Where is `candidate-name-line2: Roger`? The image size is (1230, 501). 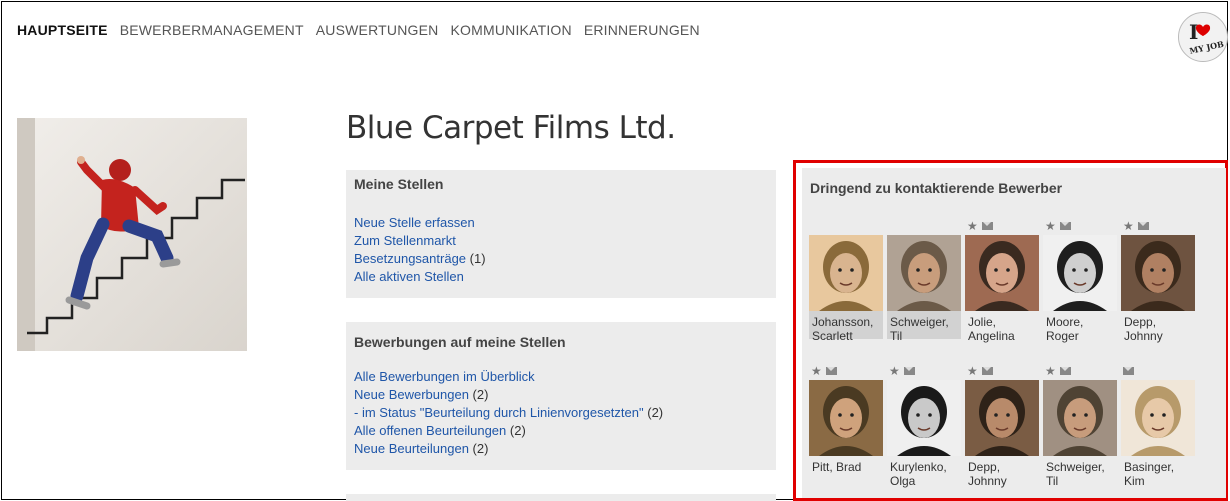 candidate-name-line2: Roger is located at coordinates (1062, 336).